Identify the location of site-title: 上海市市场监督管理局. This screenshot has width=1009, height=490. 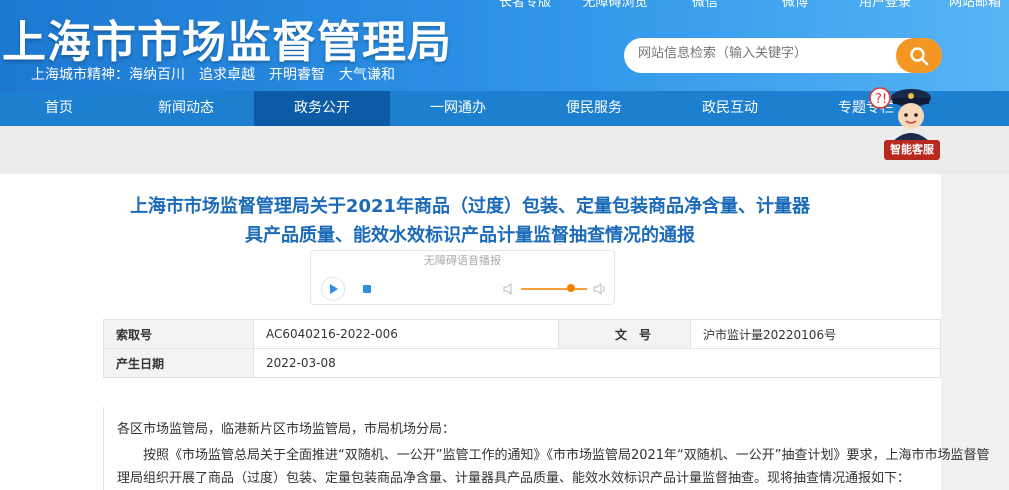
(227, 38).